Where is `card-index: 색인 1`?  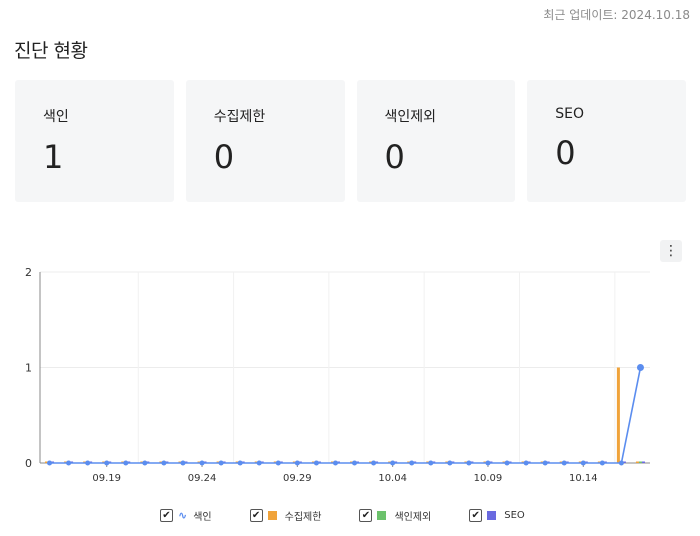
card-index: 색인 1 is located at coordinates (94, 141).